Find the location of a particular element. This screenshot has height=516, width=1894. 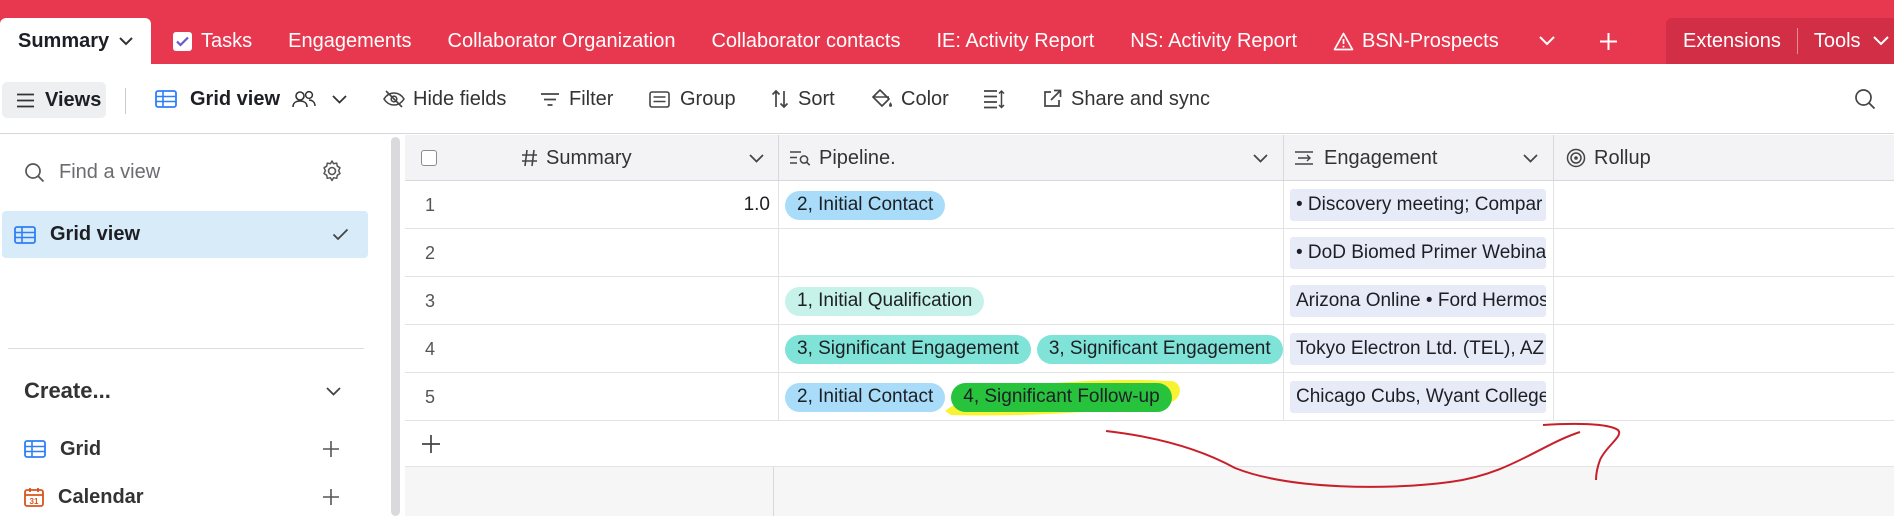

rollup-icon is located at coordinates (1576, 158).